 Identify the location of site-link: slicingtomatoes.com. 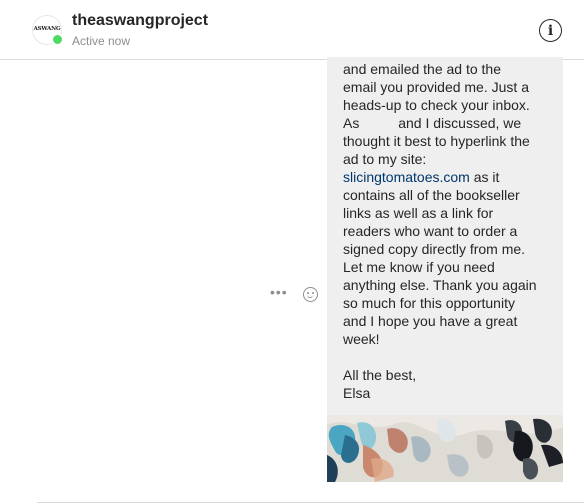
(406, 177).